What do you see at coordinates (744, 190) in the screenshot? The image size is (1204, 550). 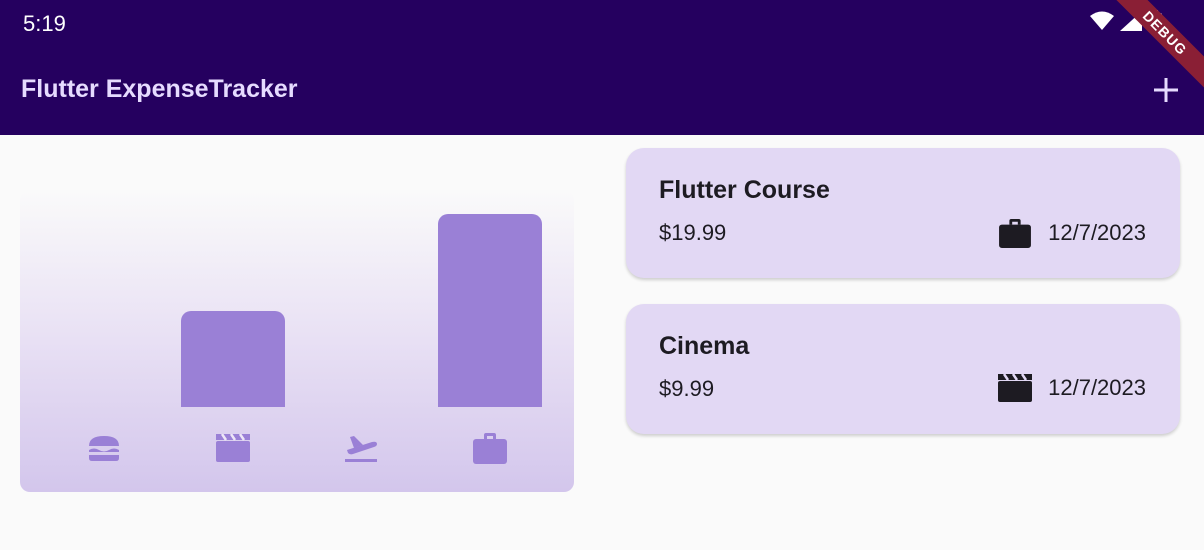 I see `expense-title: Flutter Course` at bounding box center [744, 190].